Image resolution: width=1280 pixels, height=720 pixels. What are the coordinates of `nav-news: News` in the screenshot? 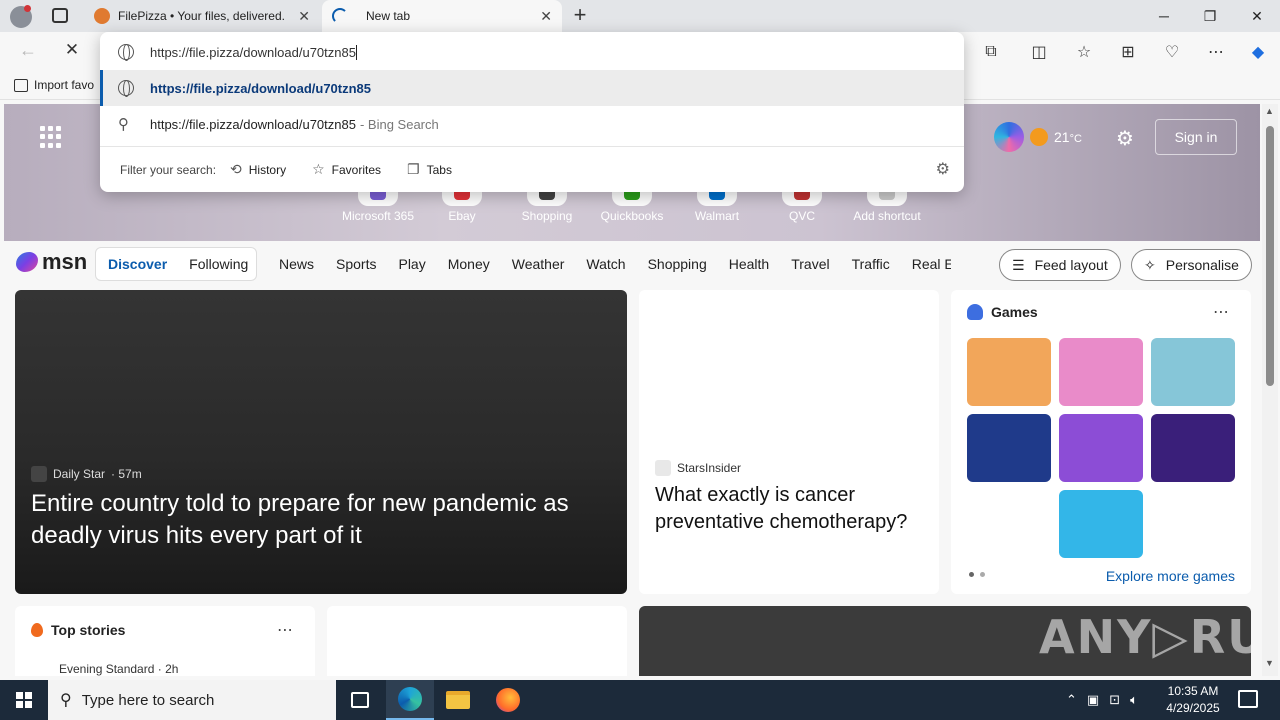 It's located at (296, 264).